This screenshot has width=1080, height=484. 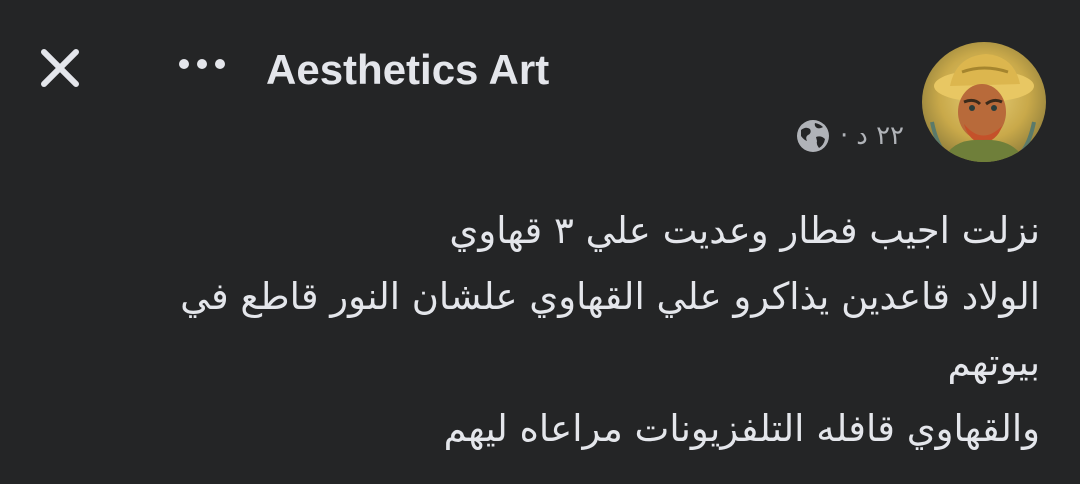 I want to click on more-options-button, so click(x=202, y=64).